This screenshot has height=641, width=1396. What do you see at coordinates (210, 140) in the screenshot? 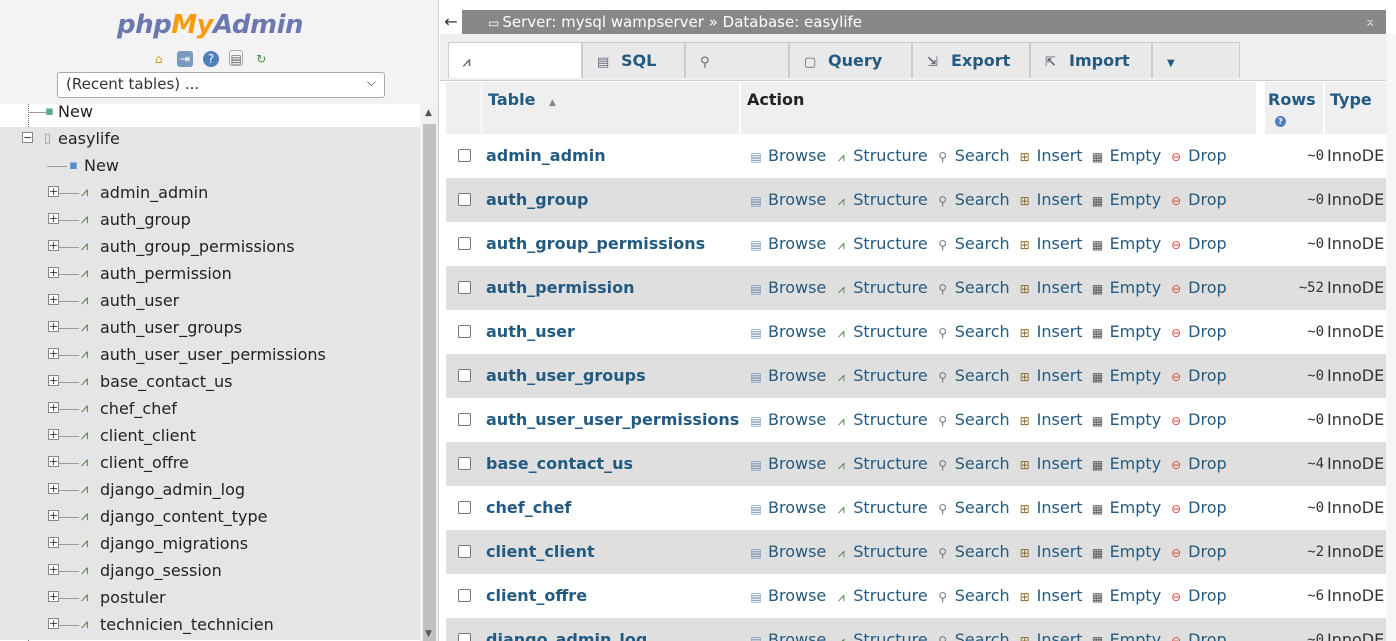
I see `tree-item-database: − ▯ easylife` at bounding box center [210, 140].